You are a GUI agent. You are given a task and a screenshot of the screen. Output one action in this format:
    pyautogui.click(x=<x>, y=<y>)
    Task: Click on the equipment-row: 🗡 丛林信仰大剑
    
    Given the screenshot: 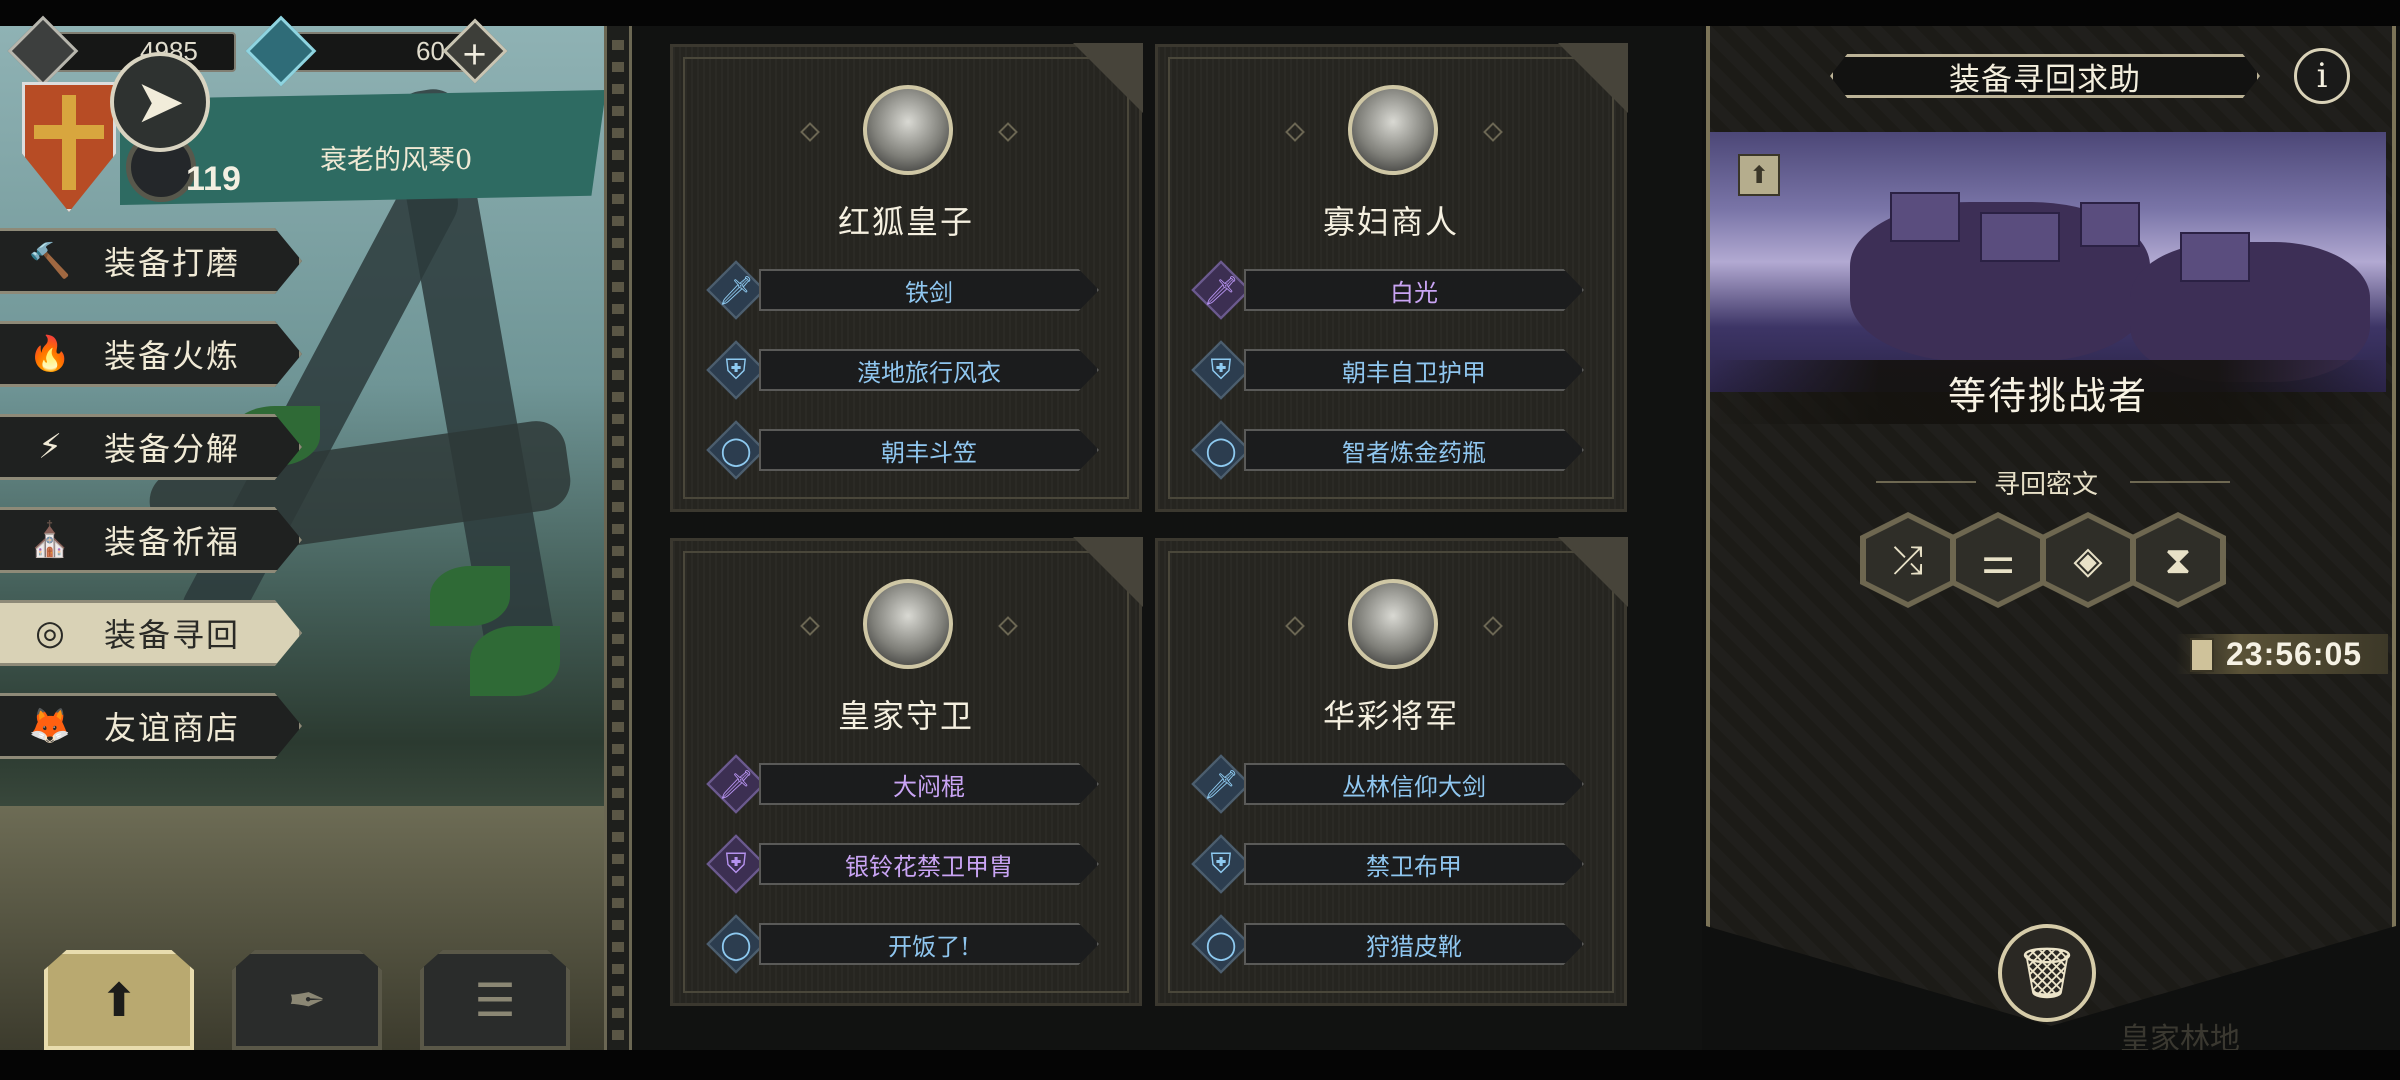 What is the action you would take?
    pyautogui.click(x=1392, y=784)
    